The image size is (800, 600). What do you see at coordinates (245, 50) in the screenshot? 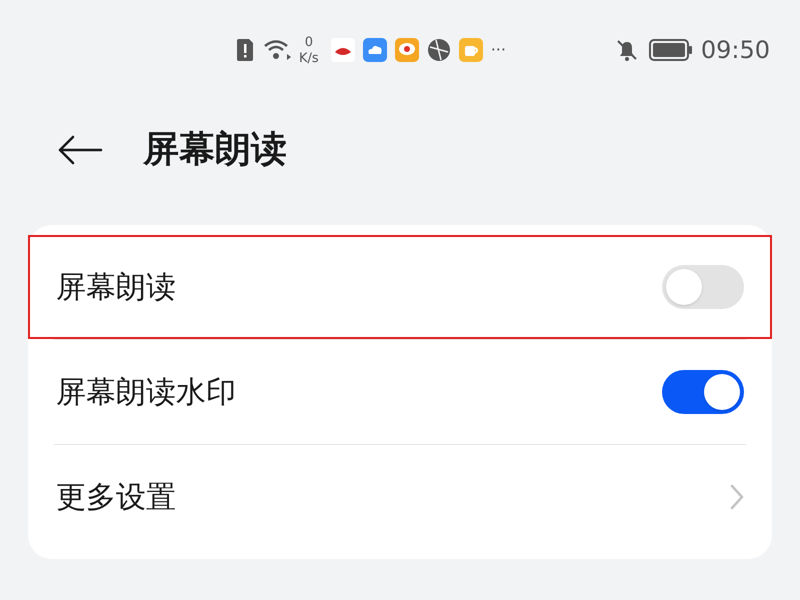
I see `sim-alert-icon` at bounding box center [245, 50].